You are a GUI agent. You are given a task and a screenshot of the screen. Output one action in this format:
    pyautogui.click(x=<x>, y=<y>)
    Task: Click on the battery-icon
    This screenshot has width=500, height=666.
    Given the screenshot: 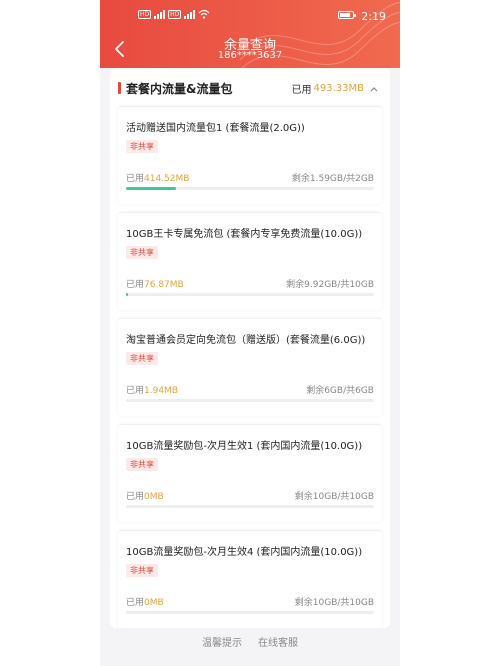 What is the action you would take?
    pyautogui.click(x=347, y=15)
    